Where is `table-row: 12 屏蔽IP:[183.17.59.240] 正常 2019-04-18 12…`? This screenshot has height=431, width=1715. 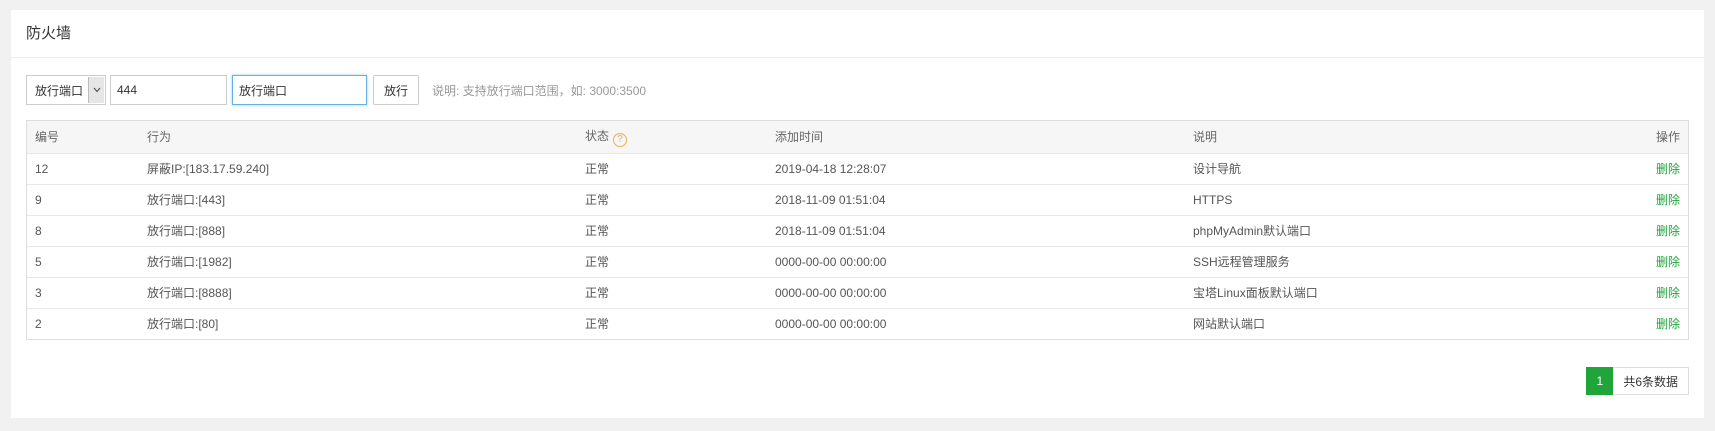
table-row: 12 屏蔽IP:[183.17.59.240] 正常 2019-04-18 12… is located at coordinates (857, 168).